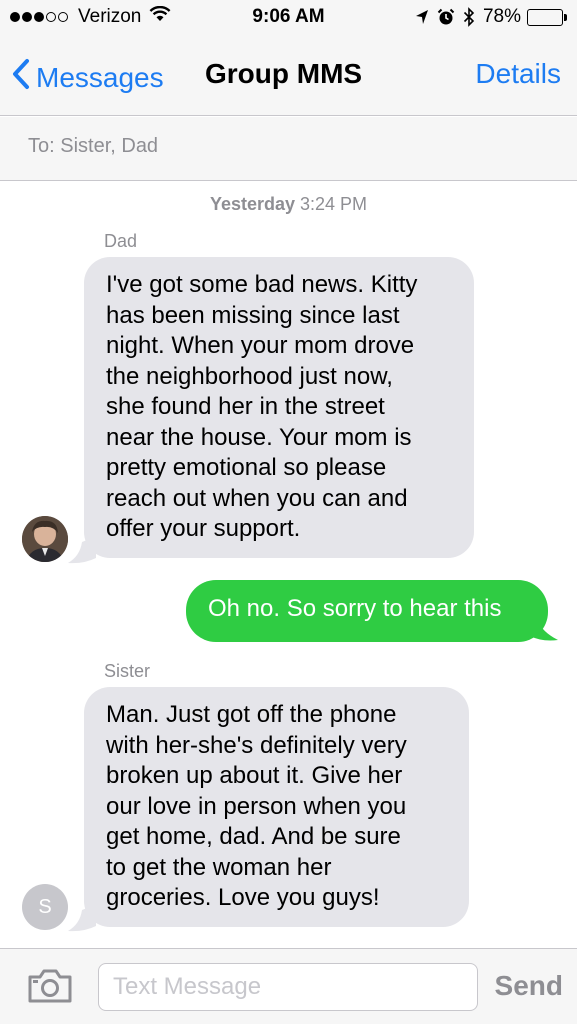  I want to click on battery-icon, so click(547, 17).